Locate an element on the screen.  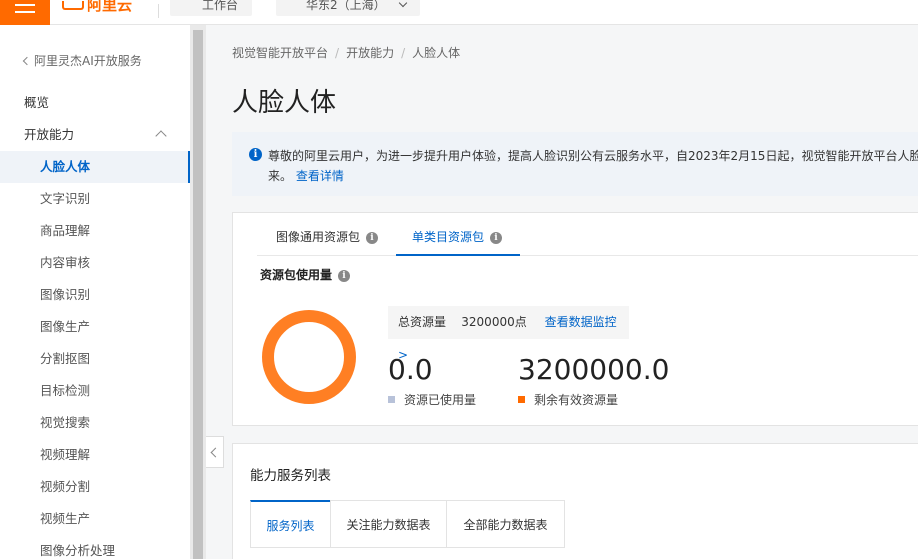
aliyun-logo: 阿里云 is located at coordinates (97, 7).